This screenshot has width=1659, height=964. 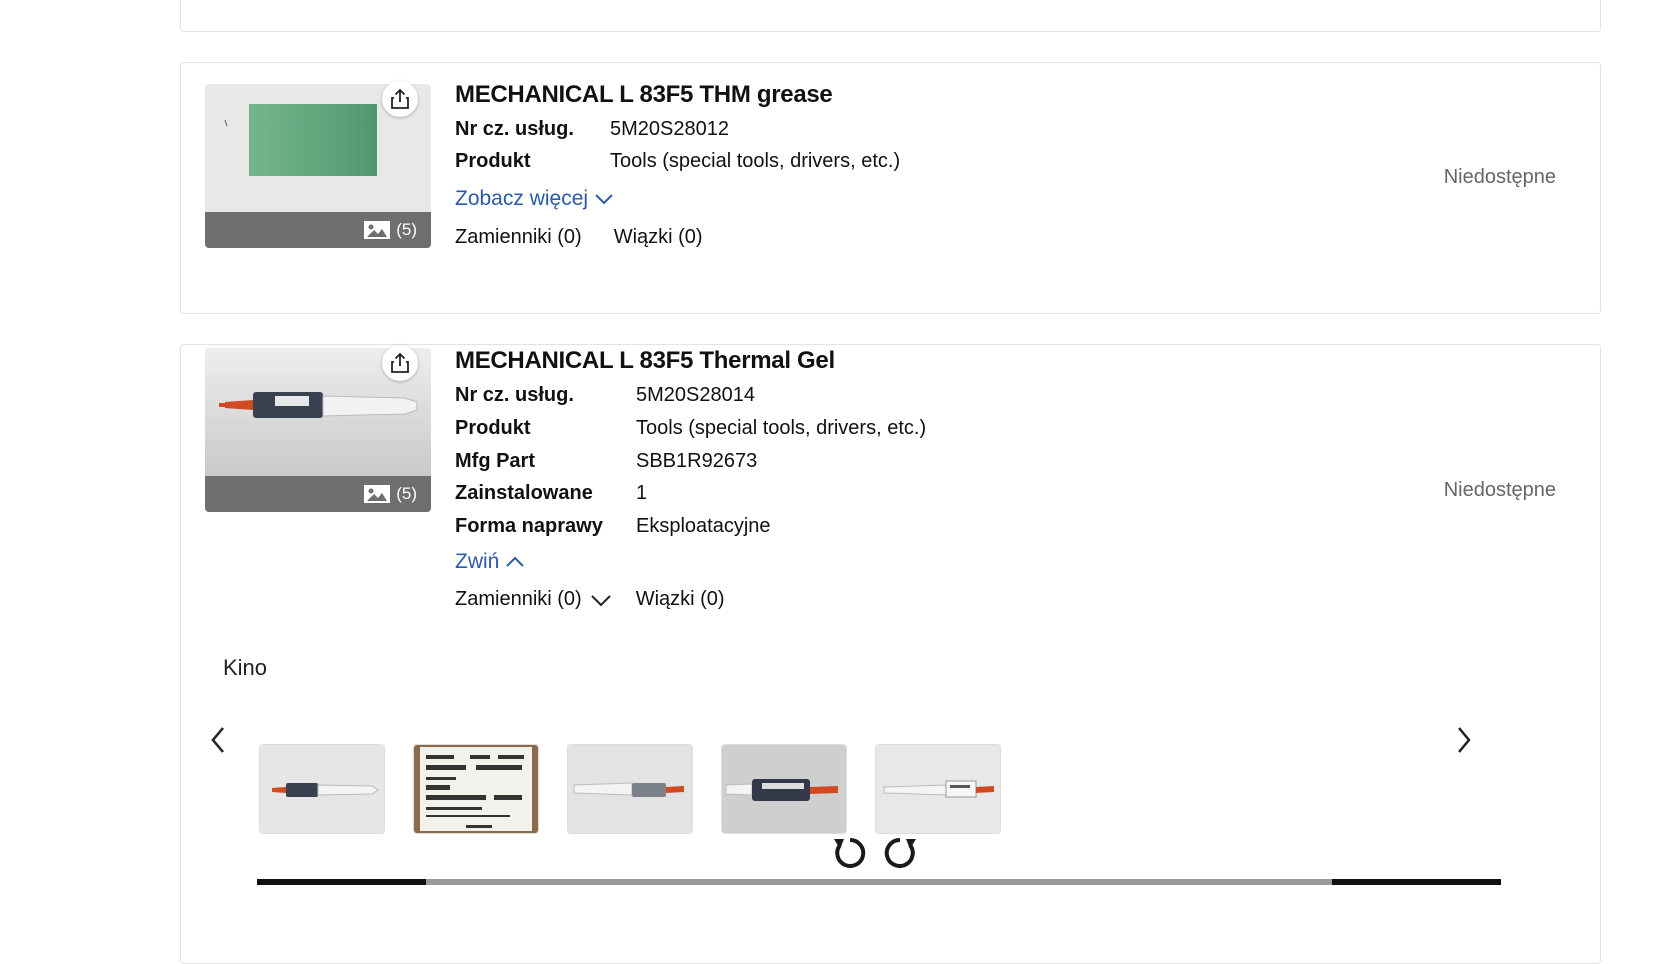 I want to click on chevron-right-icon, so click(x=1464, y=740).